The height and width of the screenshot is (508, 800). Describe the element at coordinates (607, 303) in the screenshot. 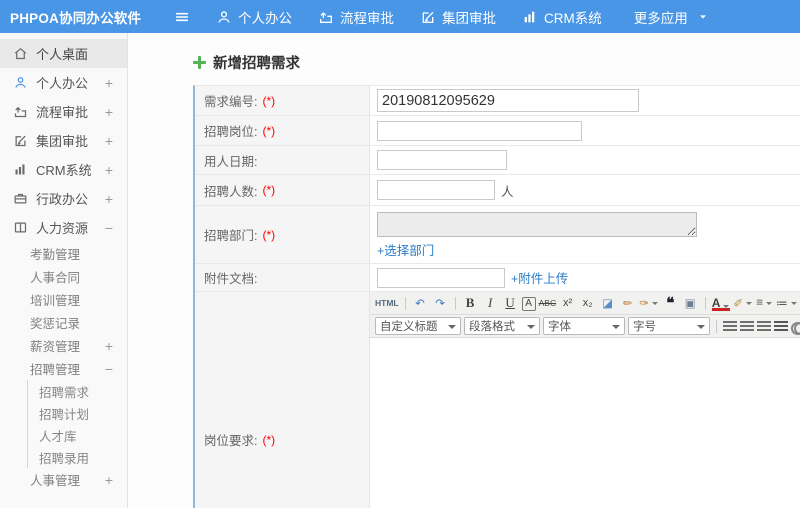

I see `eraser-button: ◪` at that location.